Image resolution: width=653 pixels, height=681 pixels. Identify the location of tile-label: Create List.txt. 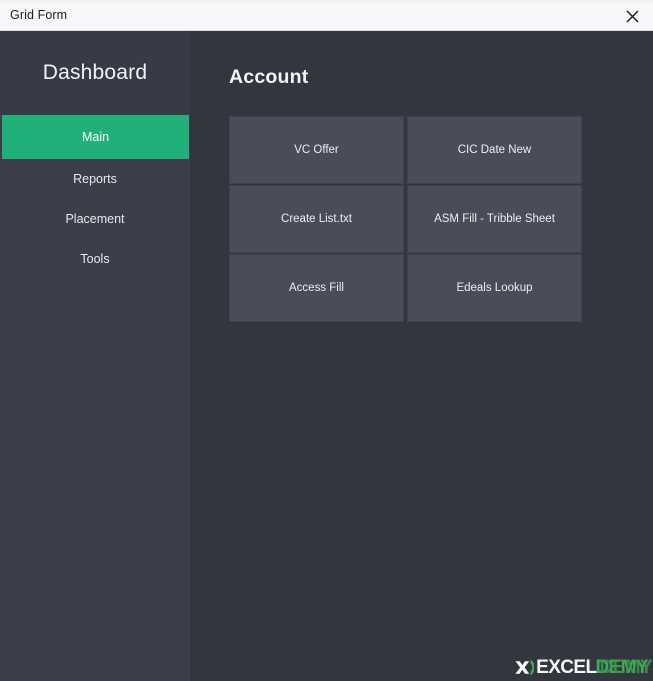
(316, 218).